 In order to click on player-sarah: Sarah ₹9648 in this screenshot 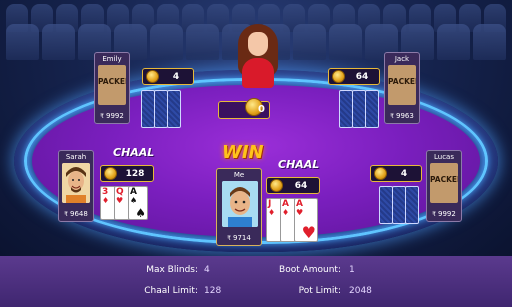, I will do `click(76, 186)`.